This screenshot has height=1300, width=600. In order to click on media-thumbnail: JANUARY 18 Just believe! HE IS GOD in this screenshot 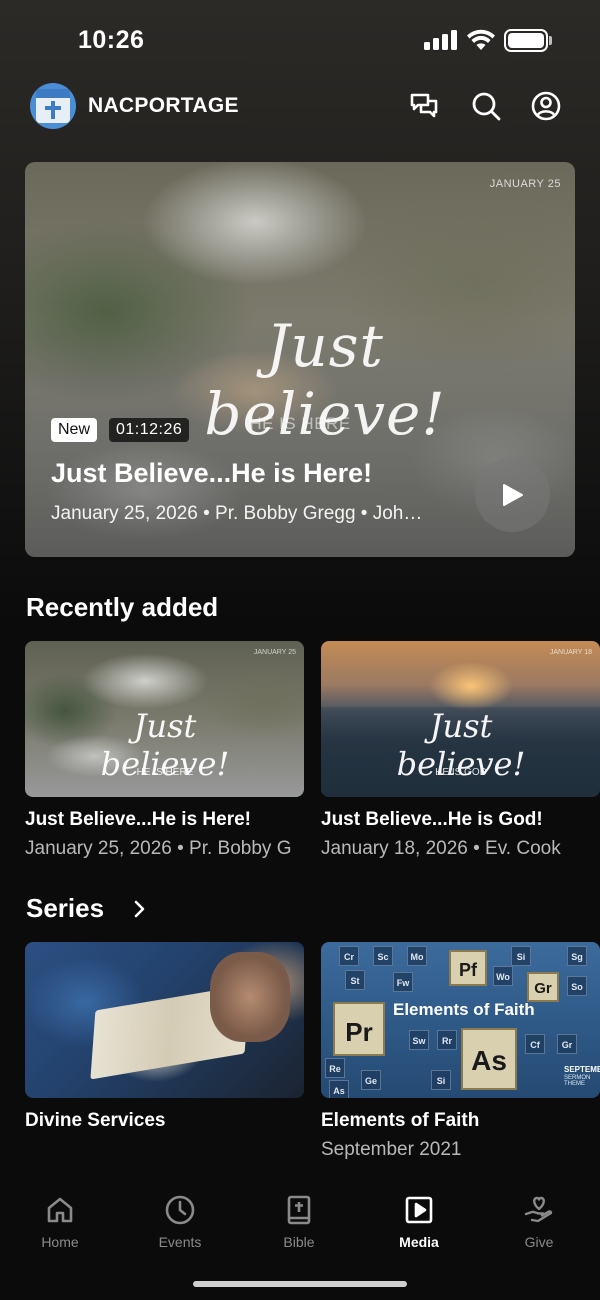, I will do `click(460, 719)`.